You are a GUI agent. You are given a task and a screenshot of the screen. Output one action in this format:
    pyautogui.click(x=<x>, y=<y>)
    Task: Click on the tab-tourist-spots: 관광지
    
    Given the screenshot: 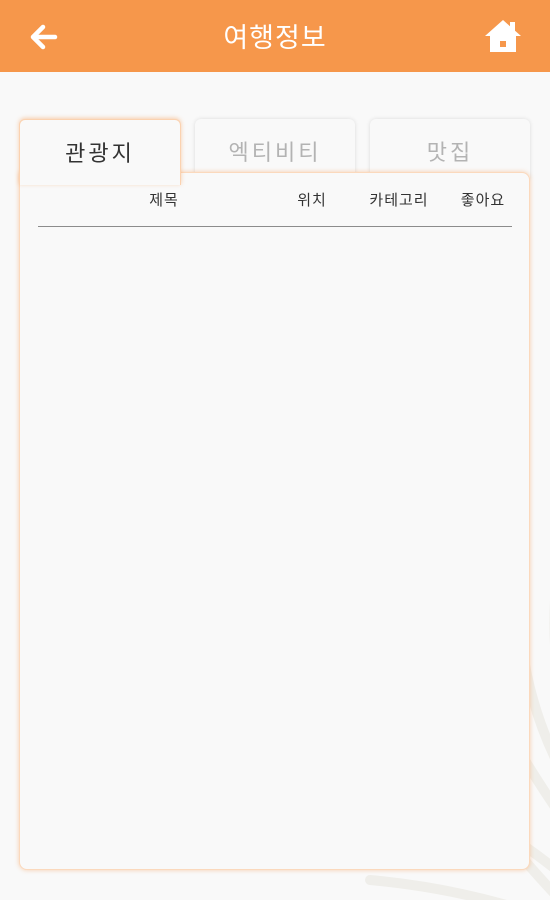 What is the action you would take?
    pyautogui.click(x=100, y=152)
    